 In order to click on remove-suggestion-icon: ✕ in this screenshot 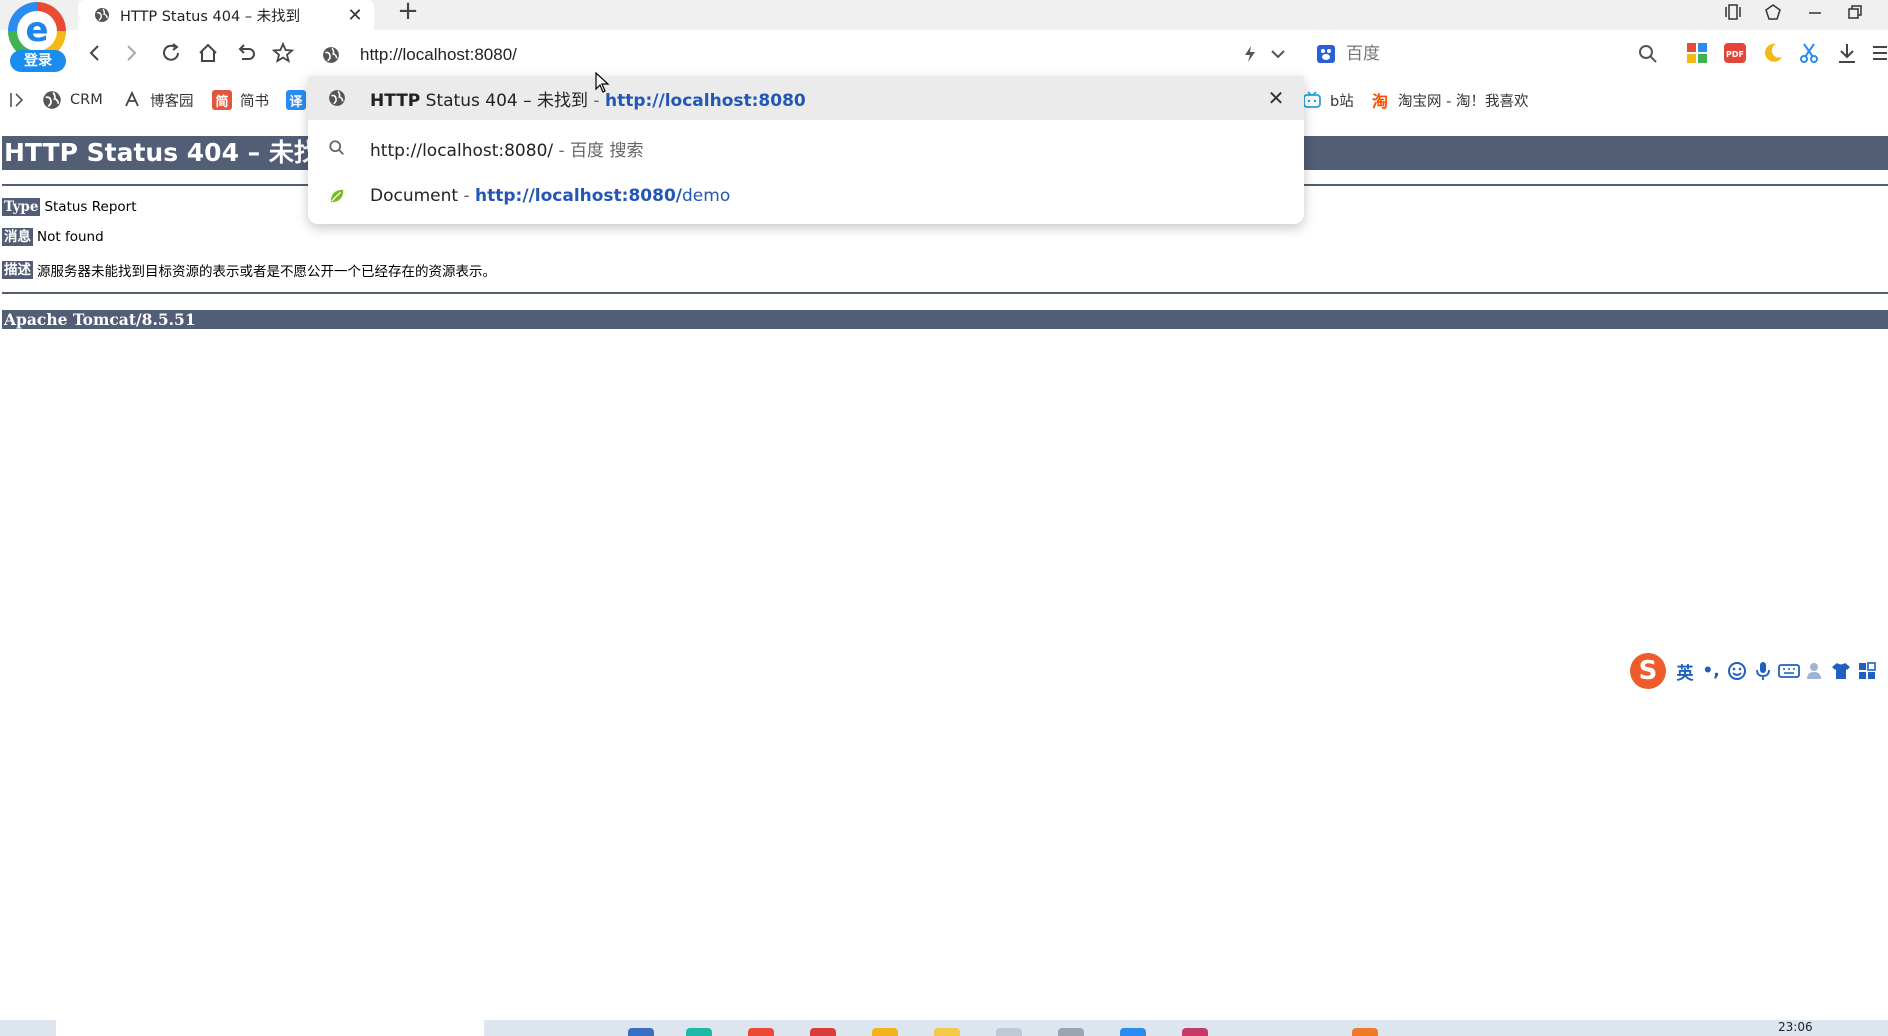, I will do `click(1276, 98)`.